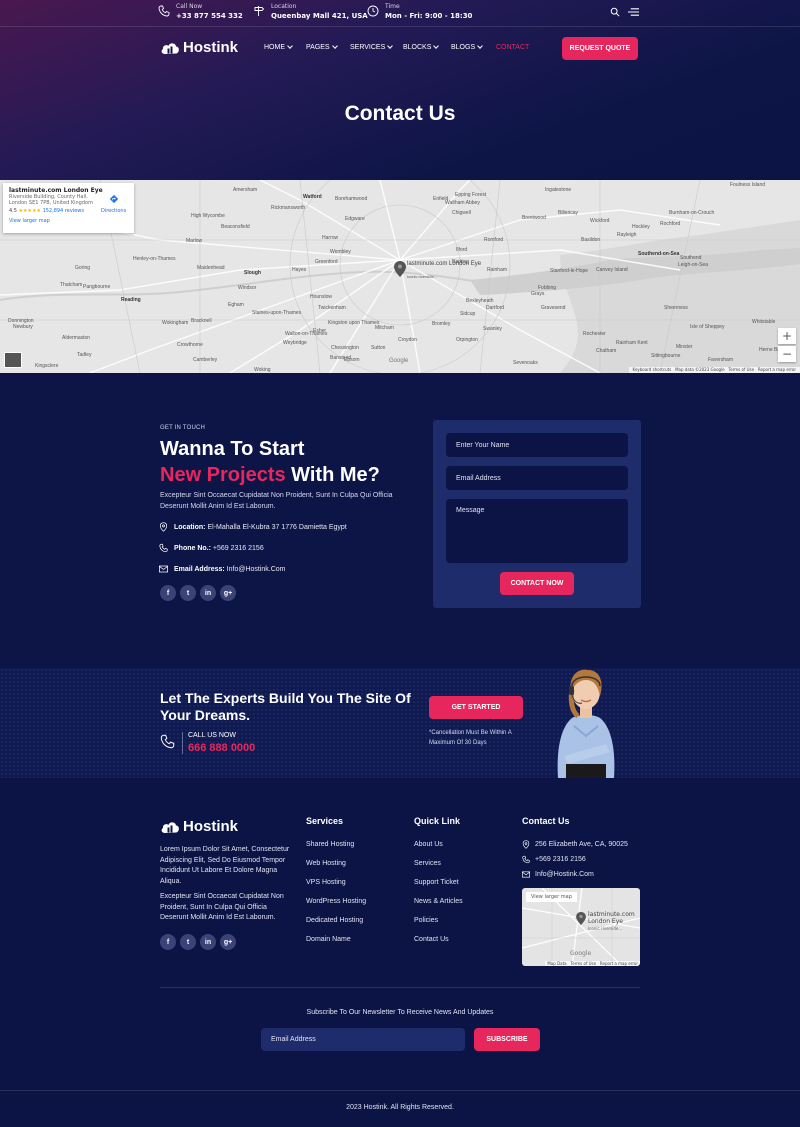  I want to click on call-value: +33 877 554 332, so click(209, 16).